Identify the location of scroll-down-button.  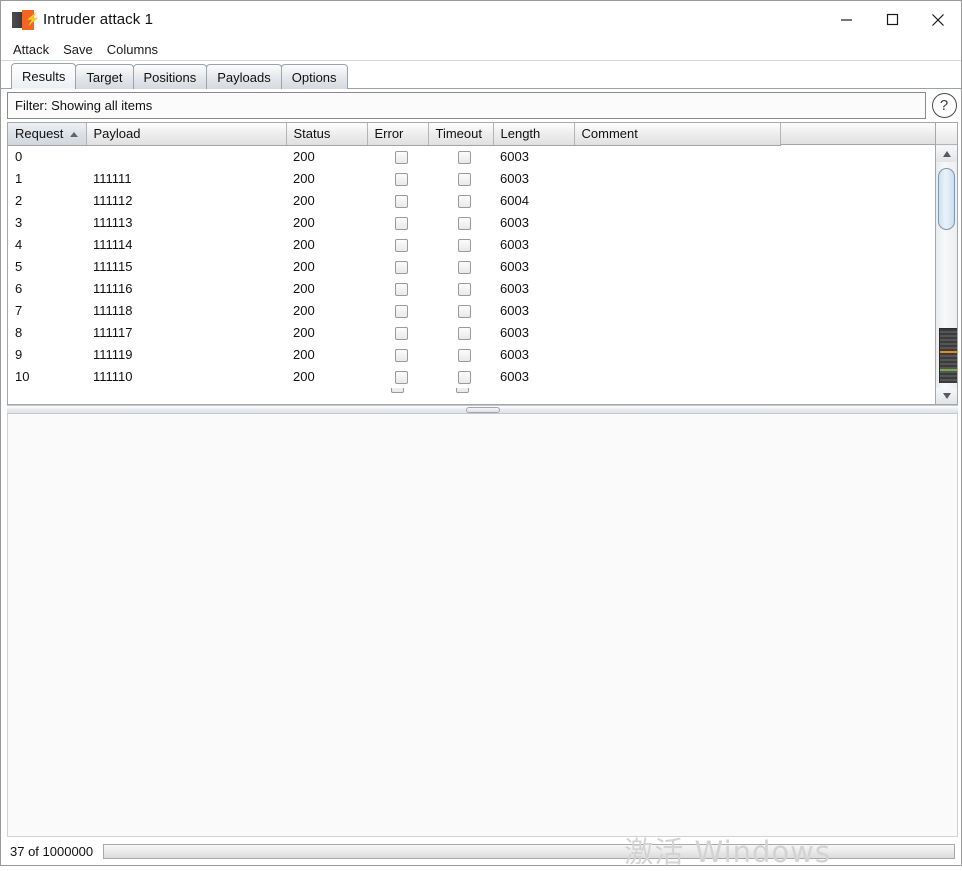
(946, 396).